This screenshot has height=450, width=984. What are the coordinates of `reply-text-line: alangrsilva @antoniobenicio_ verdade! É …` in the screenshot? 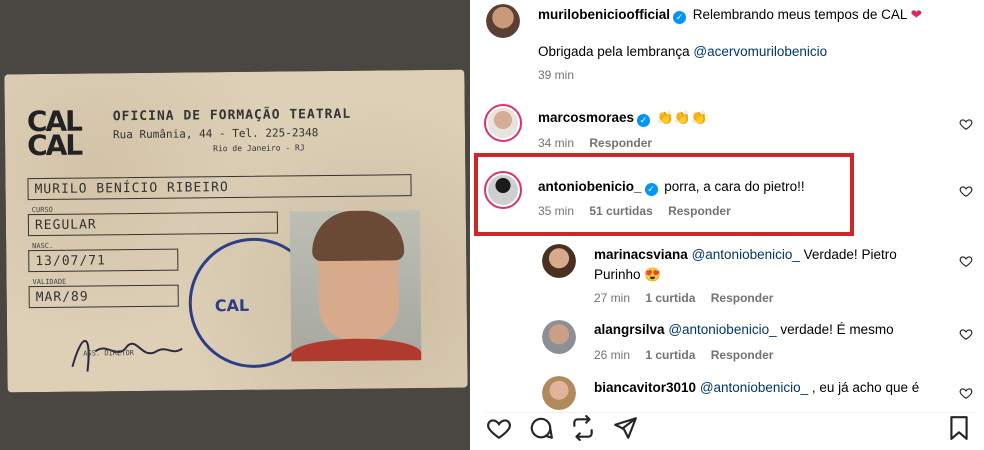 It's located at (779, 330).